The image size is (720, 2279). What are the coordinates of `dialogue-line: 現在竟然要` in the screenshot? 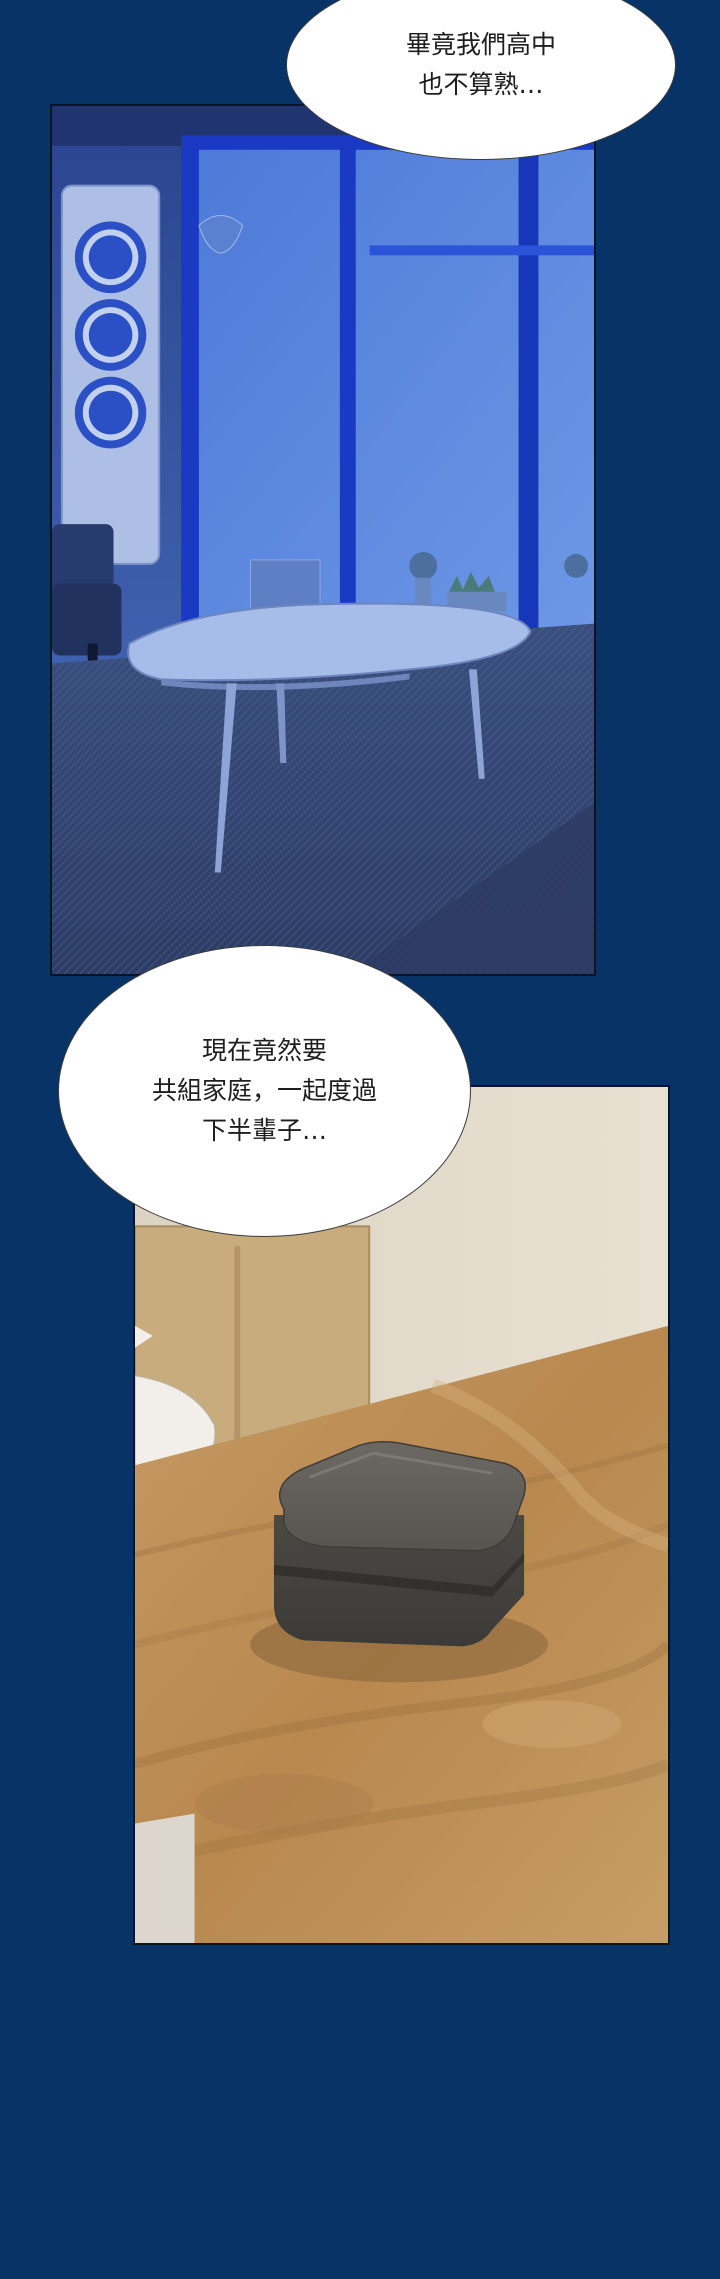 It's located at (264, 1050).